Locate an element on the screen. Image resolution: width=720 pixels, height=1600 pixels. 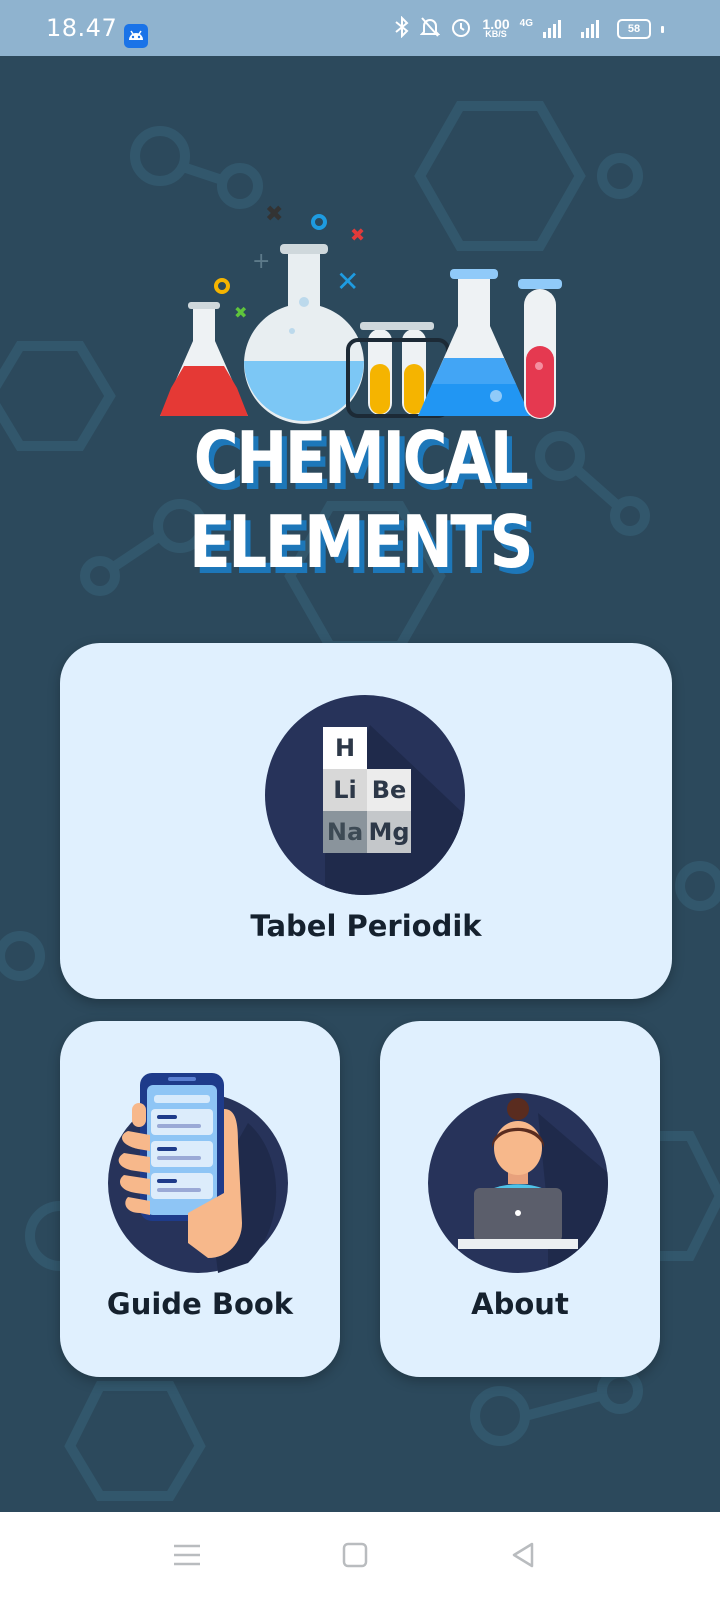
element-tile: Li is located at coordinates (345, 790).